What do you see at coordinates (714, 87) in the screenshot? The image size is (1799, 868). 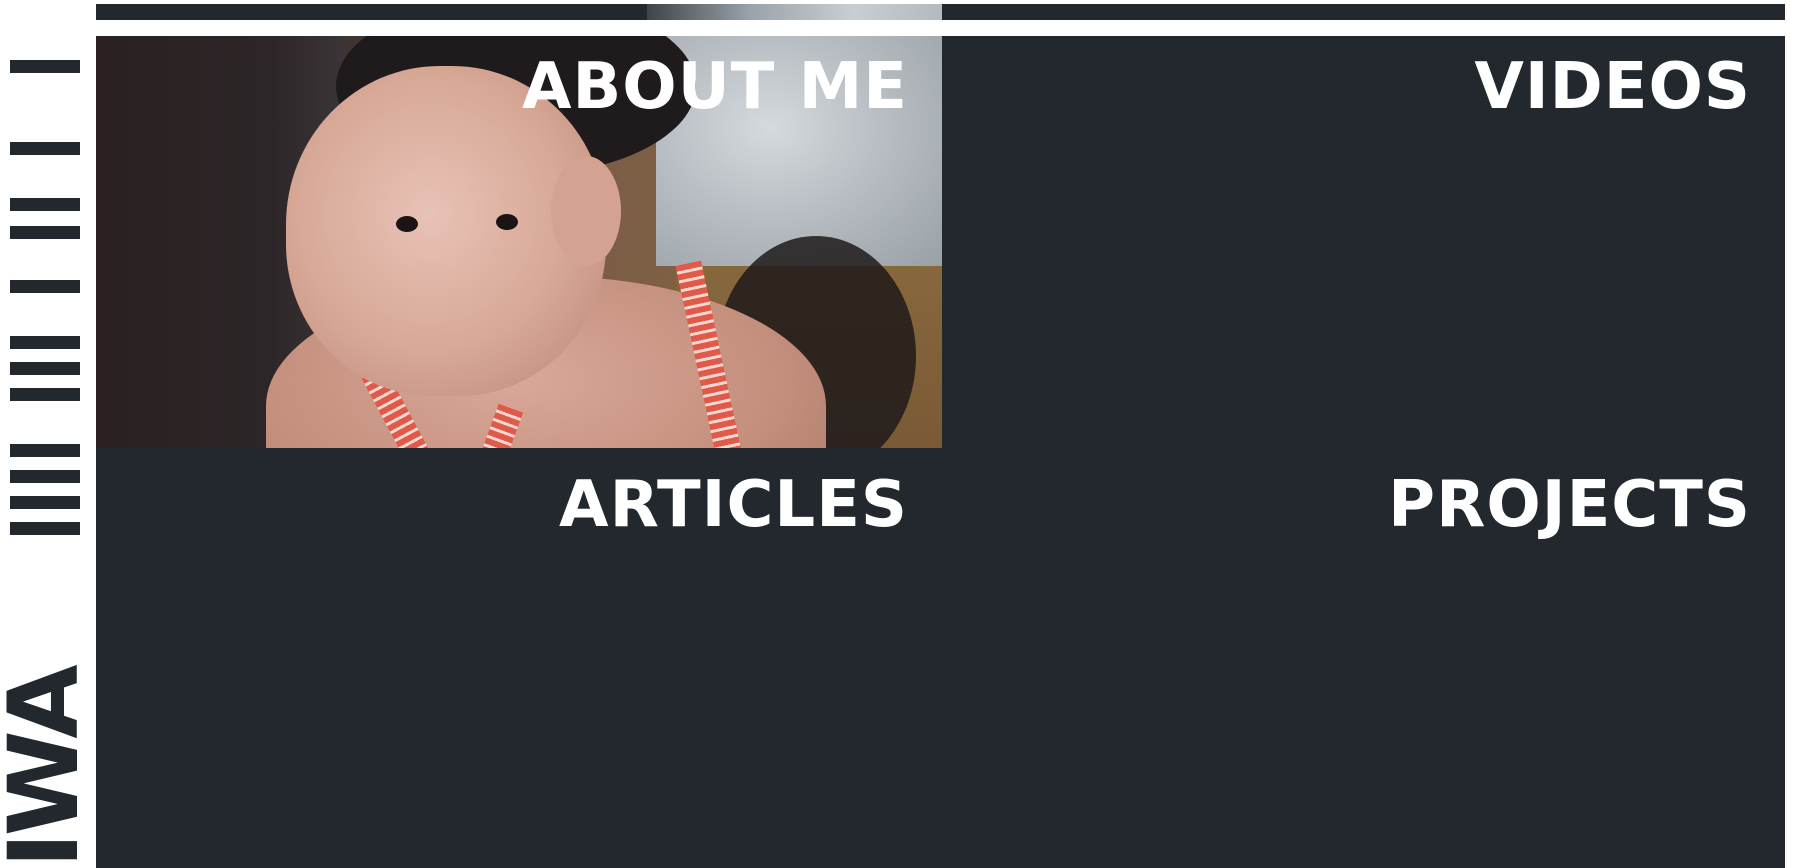 I see `tile-label-about-me: ABOUT ME` at bounding box center [714, 87].